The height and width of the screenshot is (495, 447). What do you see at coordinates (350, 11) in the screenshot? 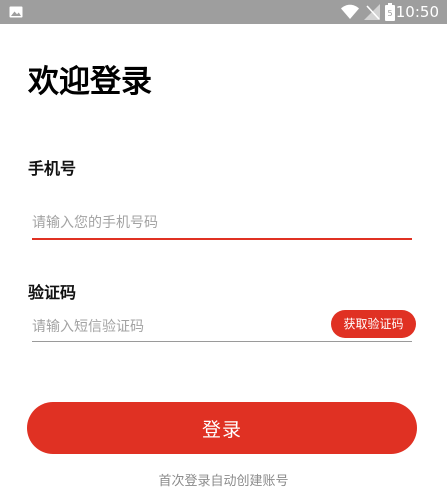
I see `wifi-icon` at bounding box center [350, 11].